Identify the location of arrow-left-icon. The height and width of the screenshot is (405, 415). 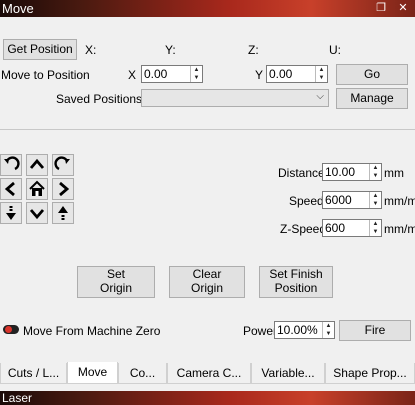
(9, 189).